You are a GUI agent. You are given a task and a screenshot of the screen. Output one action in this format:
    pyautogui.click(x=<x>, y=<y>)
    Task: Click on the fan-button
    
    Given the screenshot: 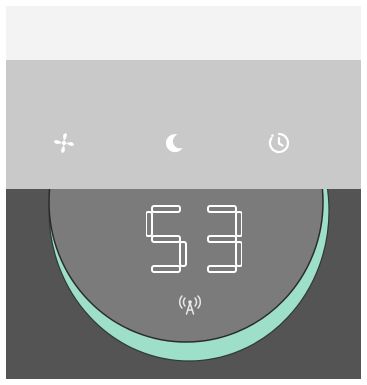 What is the action you would take?
    pyautogui.click(x=64, y=143)
    